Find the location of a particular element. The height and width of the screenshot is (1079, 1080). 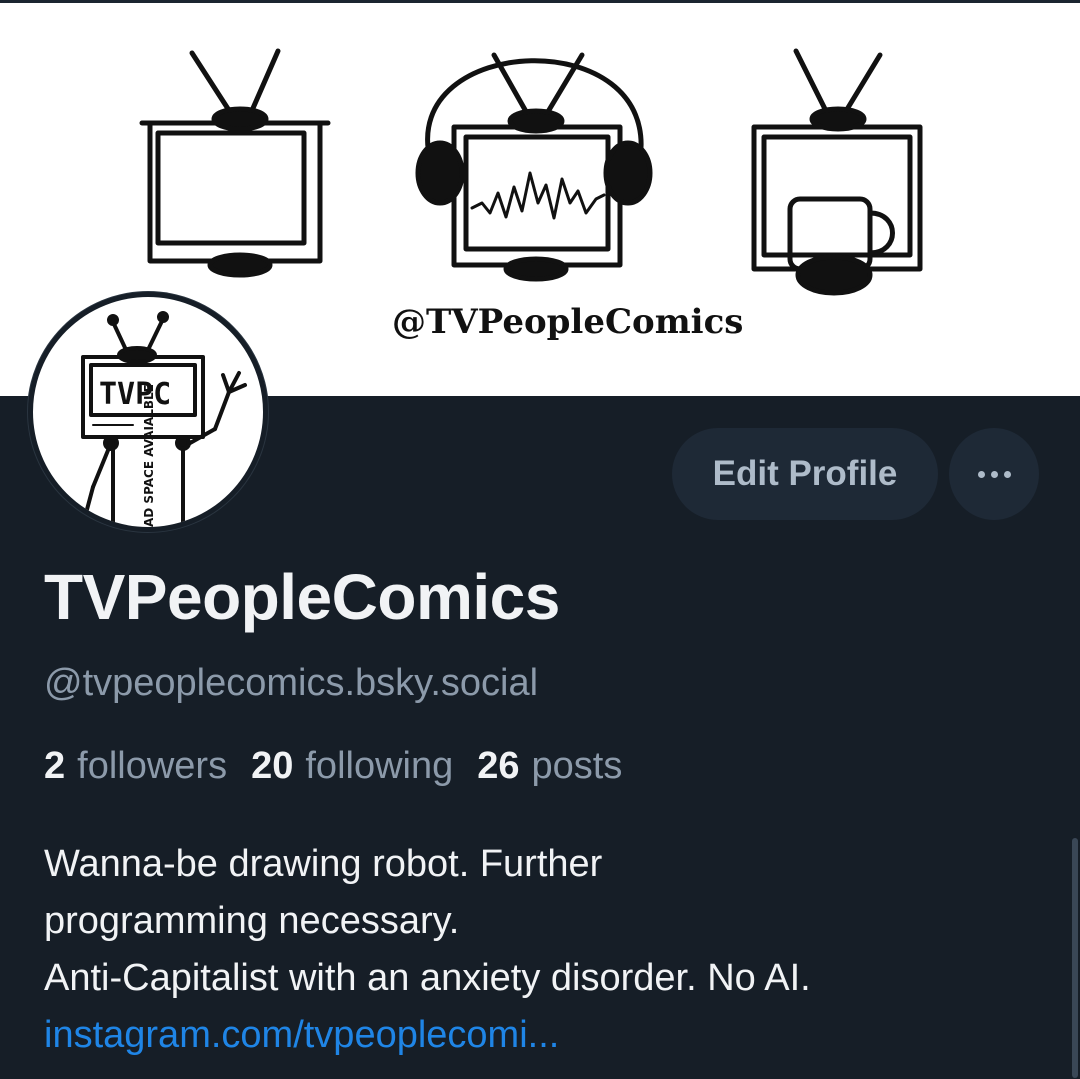

profile-stats: 2 followers 20 following 26 posts is located at coordinates (345, 766).